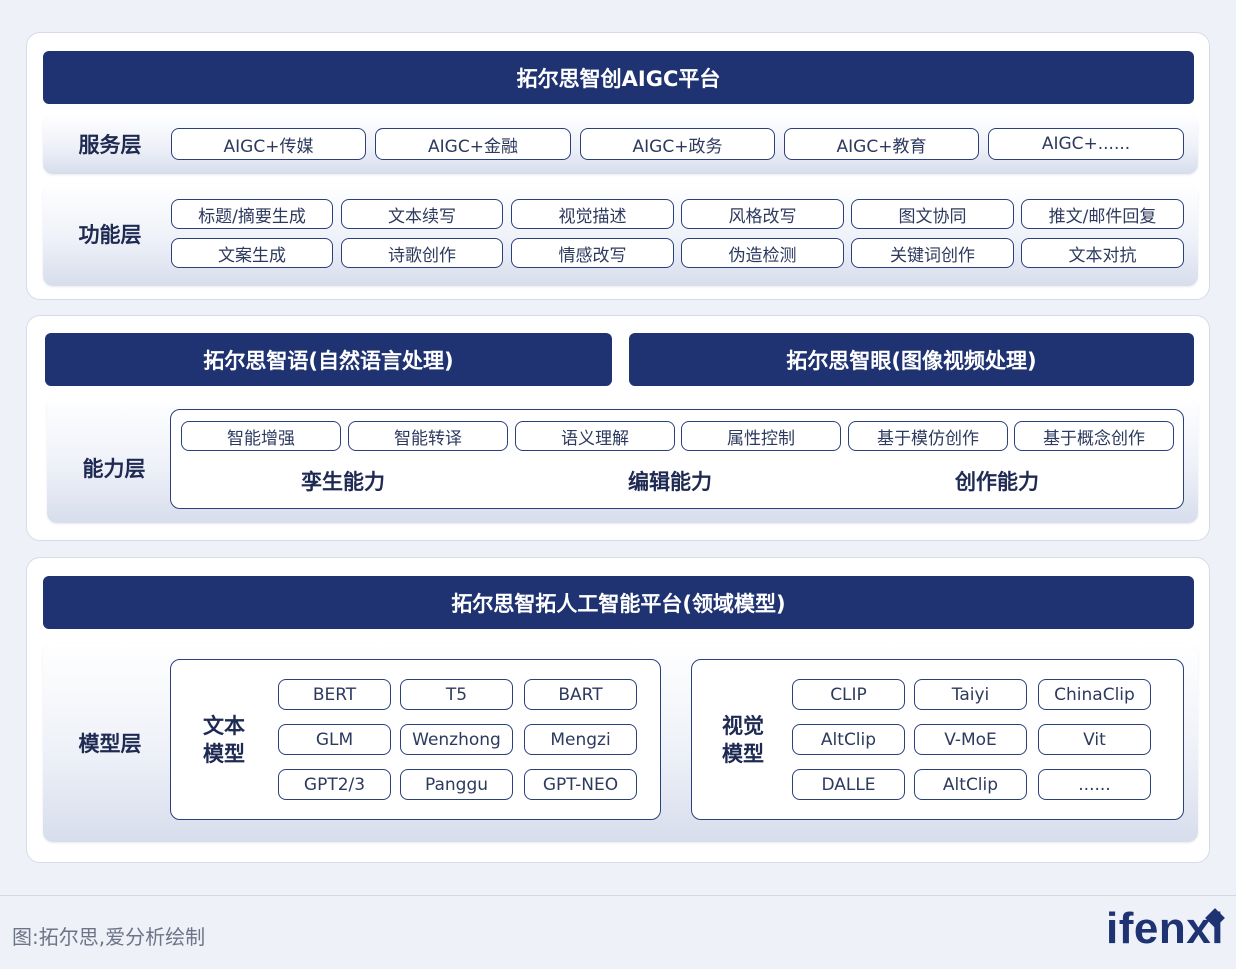 The image size is (1236, 969). I want to click on text-model-item: GLM, so click(334, 739).